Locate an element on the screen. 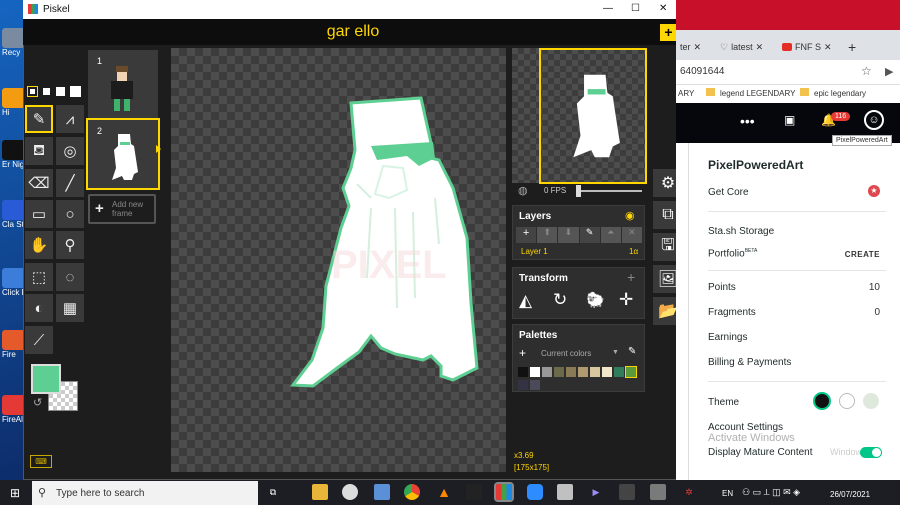  frame-thumbnail-1: 1 is located at coordinates (123, 84).